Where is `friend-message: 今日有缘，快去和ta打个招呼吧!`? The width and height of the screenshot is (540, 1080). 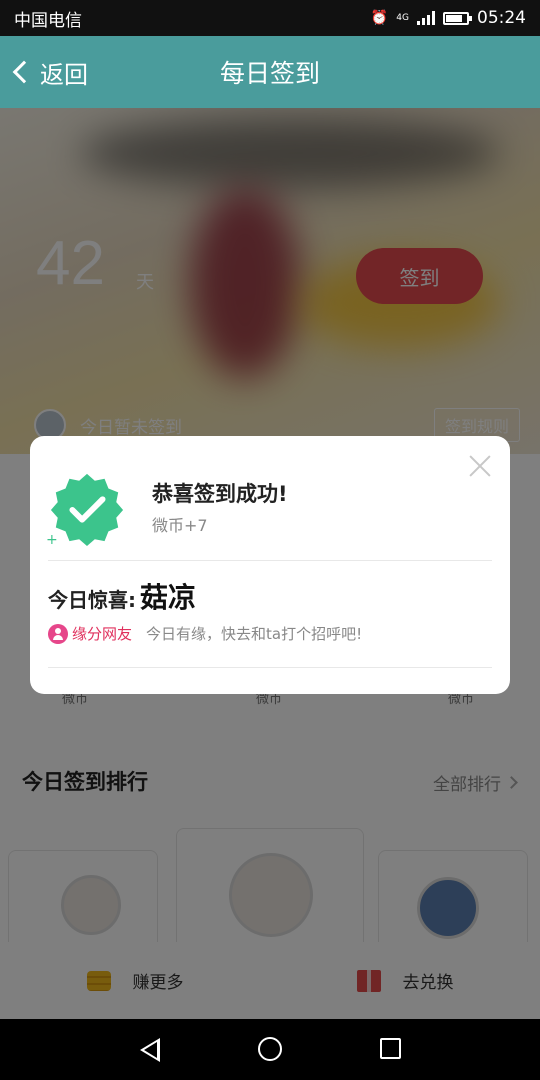
friend-message: 今日有缘，快去和ta打个招呼吧! is located at coordinates (254, 634).